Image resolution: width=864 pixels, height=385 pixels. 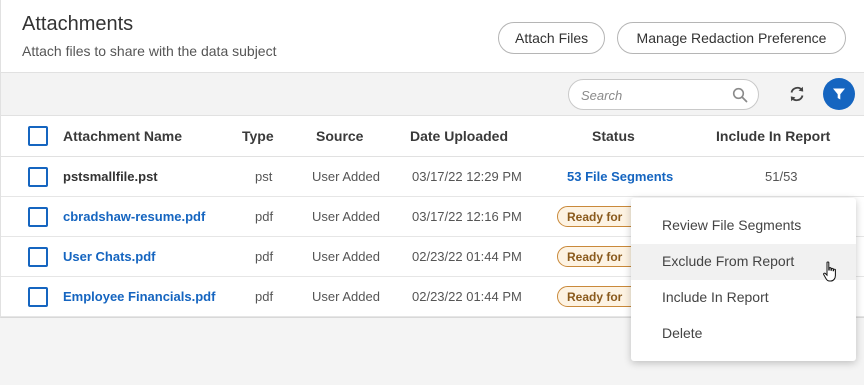 I want to click on column-source: Source, so click(x=339, y=136).